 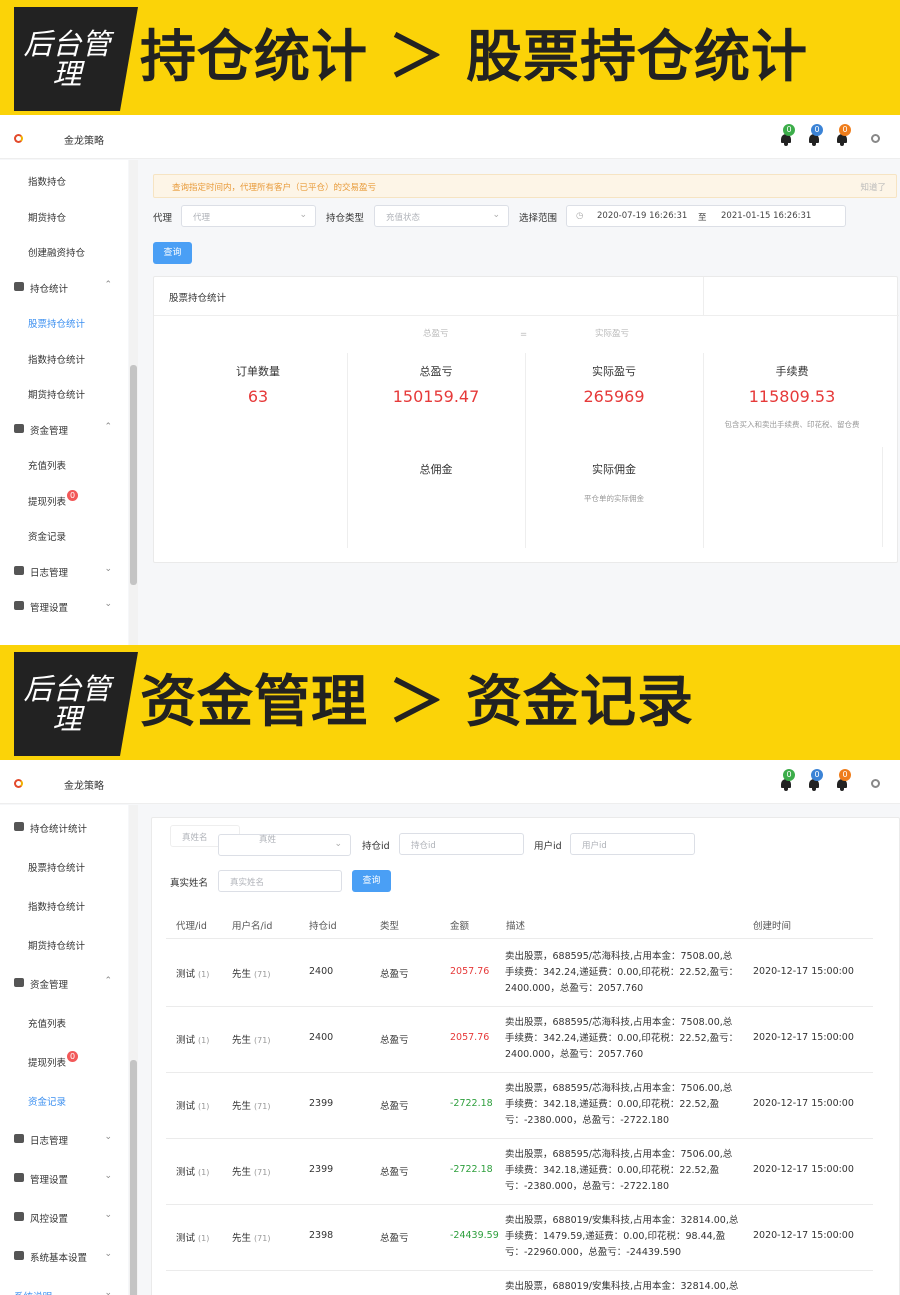 What do you see at coordinates (515, 925) in the screenshot?
I see `col-description: 描述` at bounding box center [515, 925].